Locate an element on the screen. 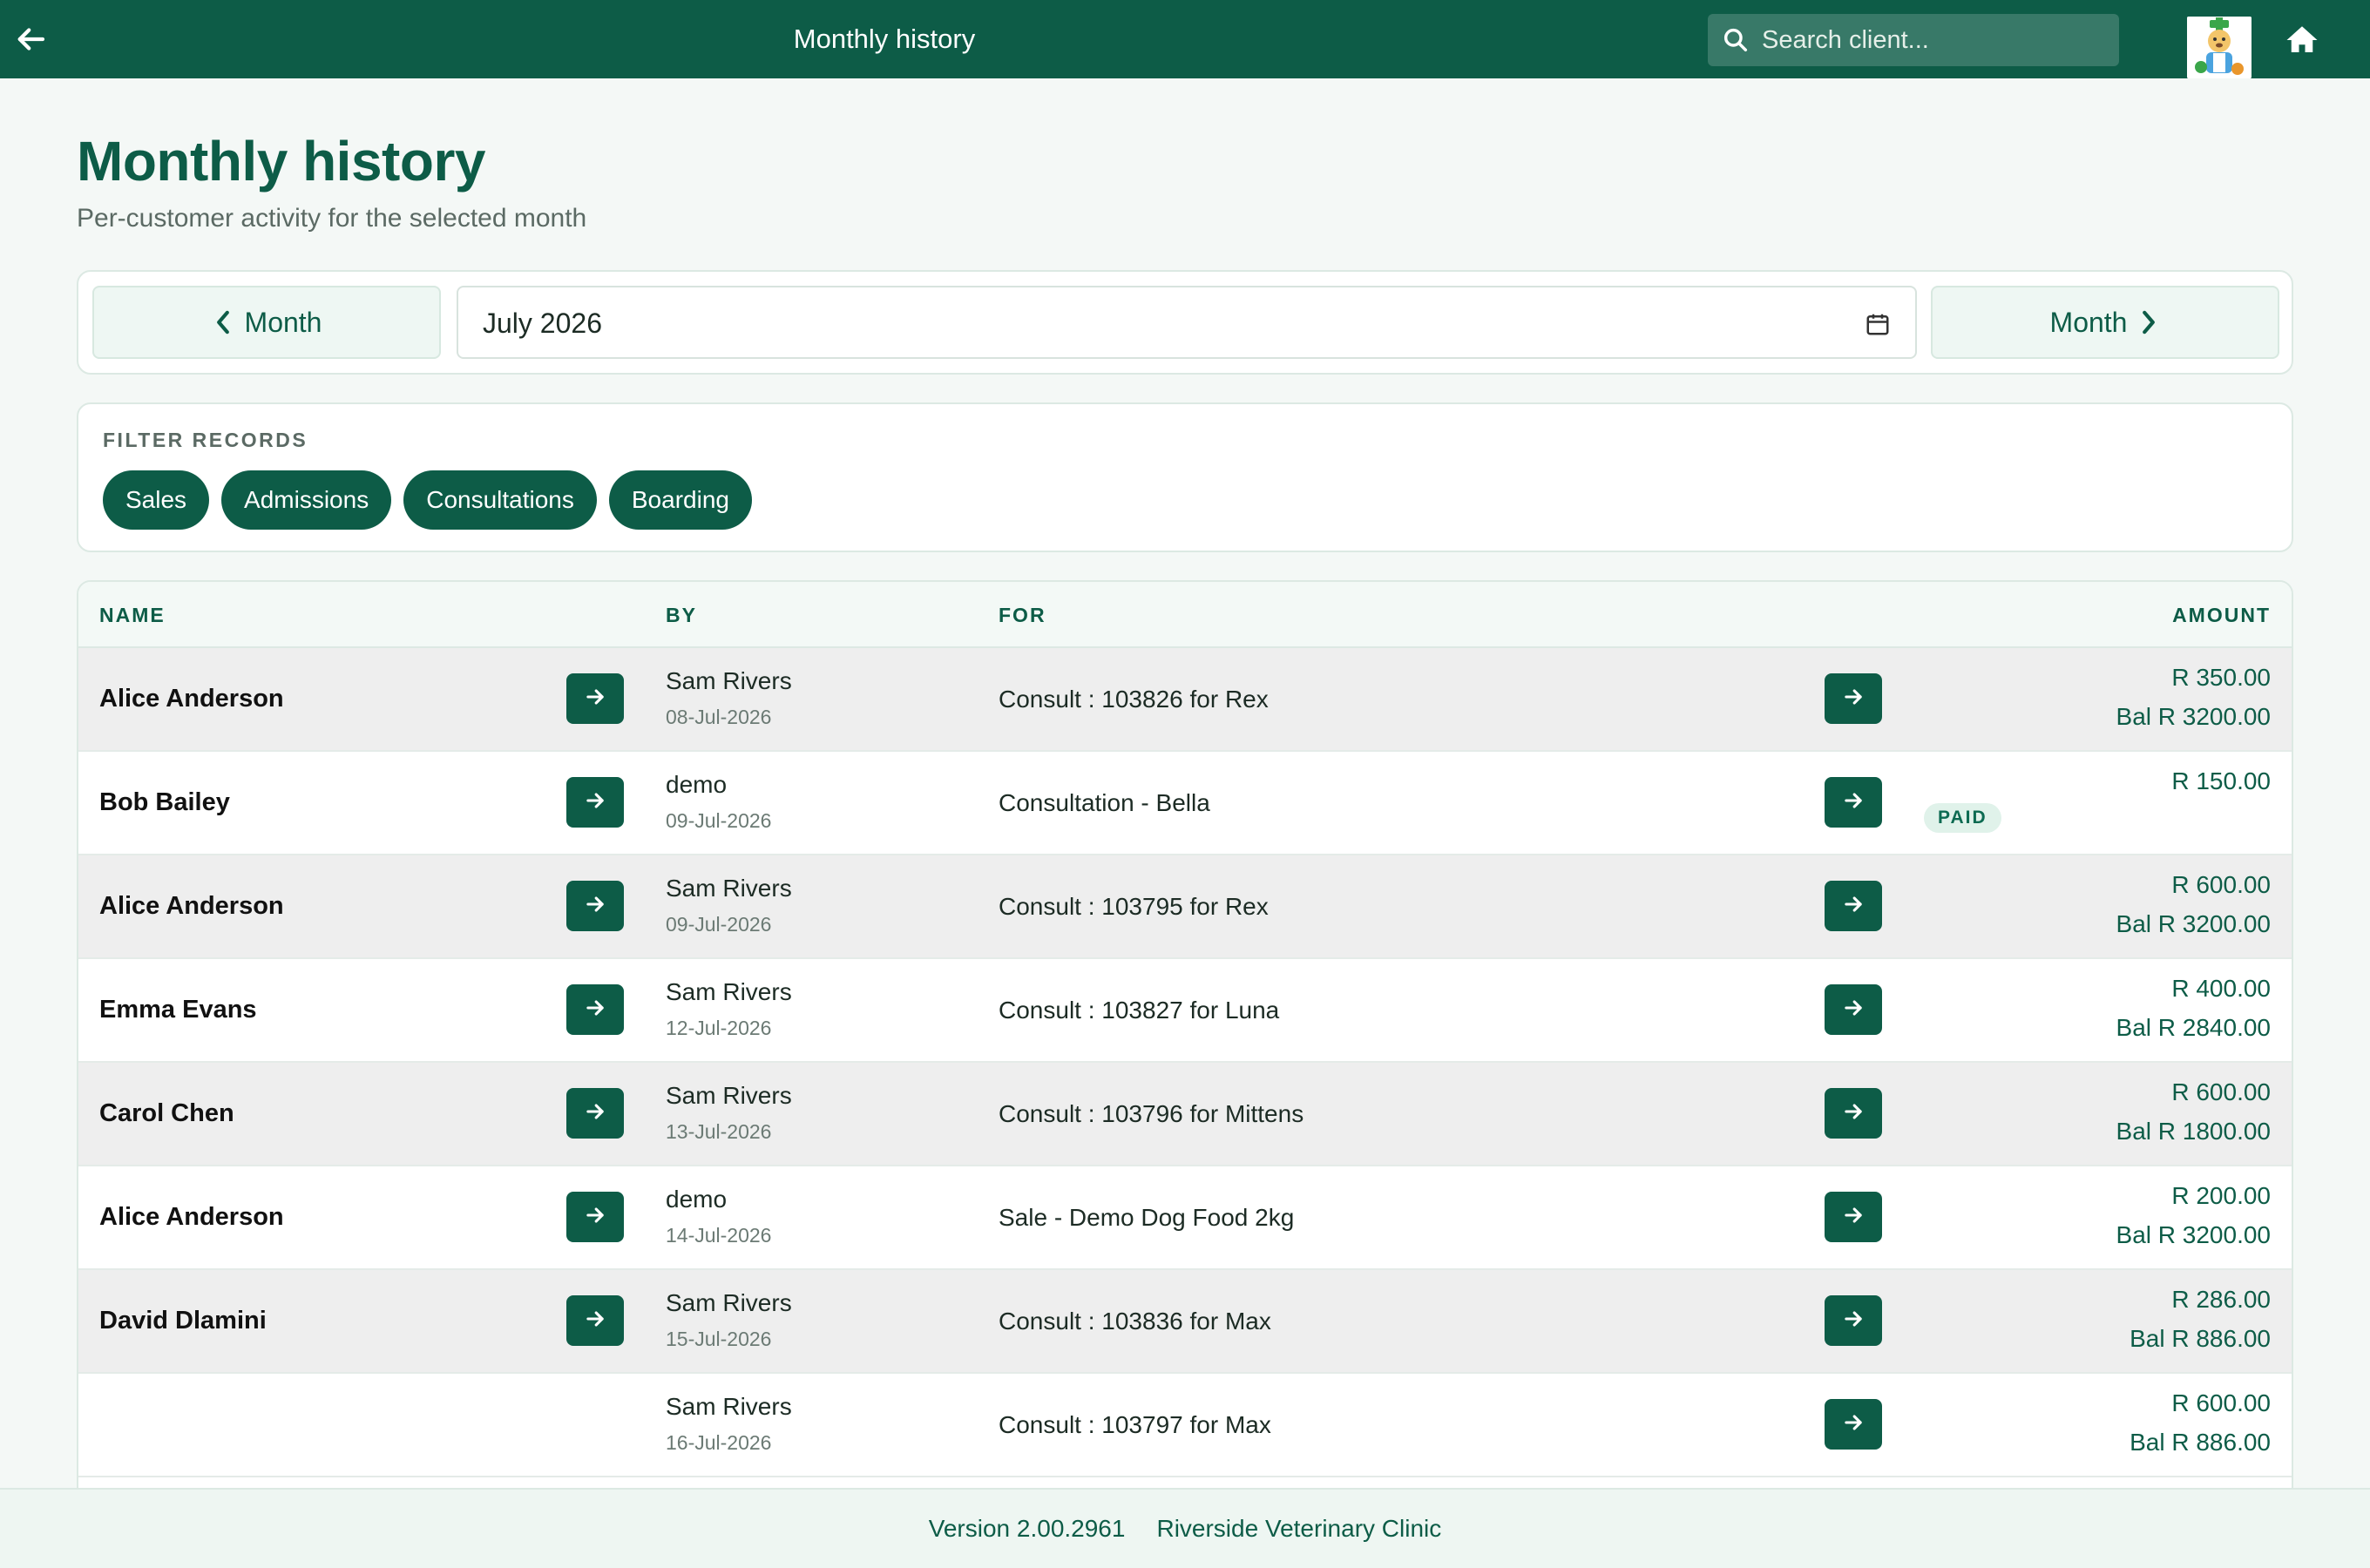 The height and width of the screenshot is (1568, 2370). account-balance: Bal R 2840.00 is located at coordinates (2193, 1027).